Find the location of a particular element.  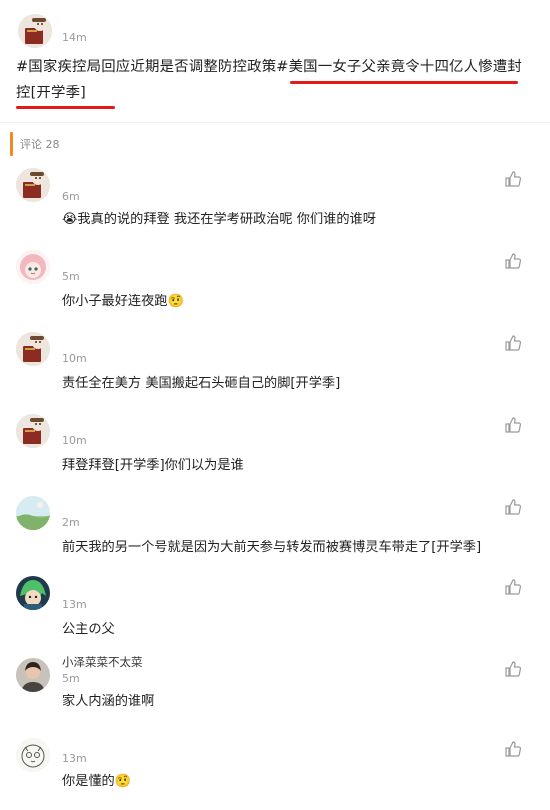

comment-item: 10m 责任全在美方 美国搬起石头砸自己的脚[开学季] is located at coordinates (275, 364).